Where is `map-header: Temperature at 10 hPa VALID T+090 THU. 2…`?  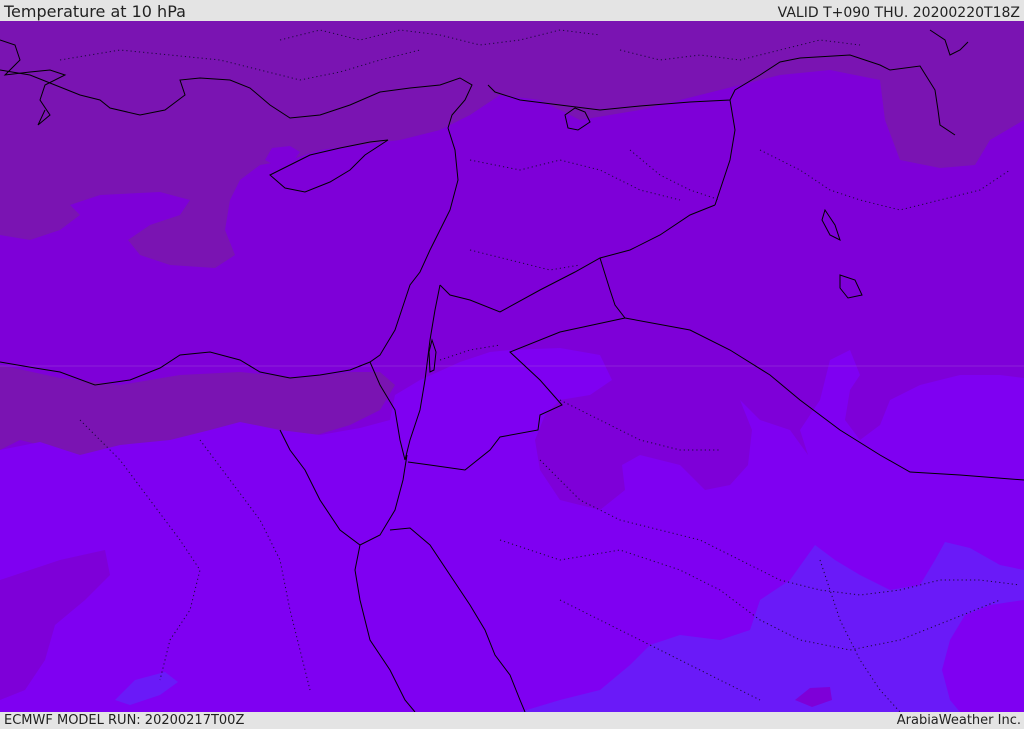 map-header: Temperature at 10 hPa VALID T+090 THU. 2… is located at coordinates (512, 10).